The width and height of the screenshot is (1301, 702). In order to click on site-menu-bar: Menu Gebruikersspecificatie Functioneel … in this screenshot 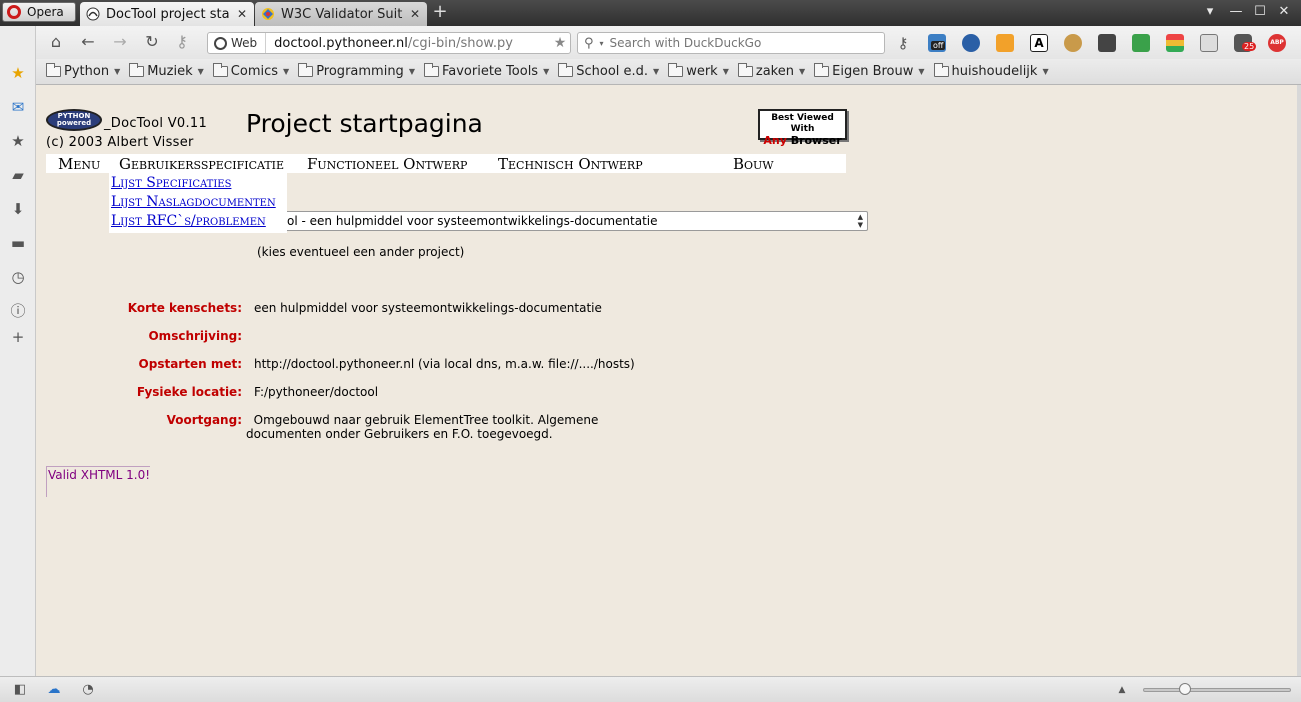, I will do `click(446, 163)`.